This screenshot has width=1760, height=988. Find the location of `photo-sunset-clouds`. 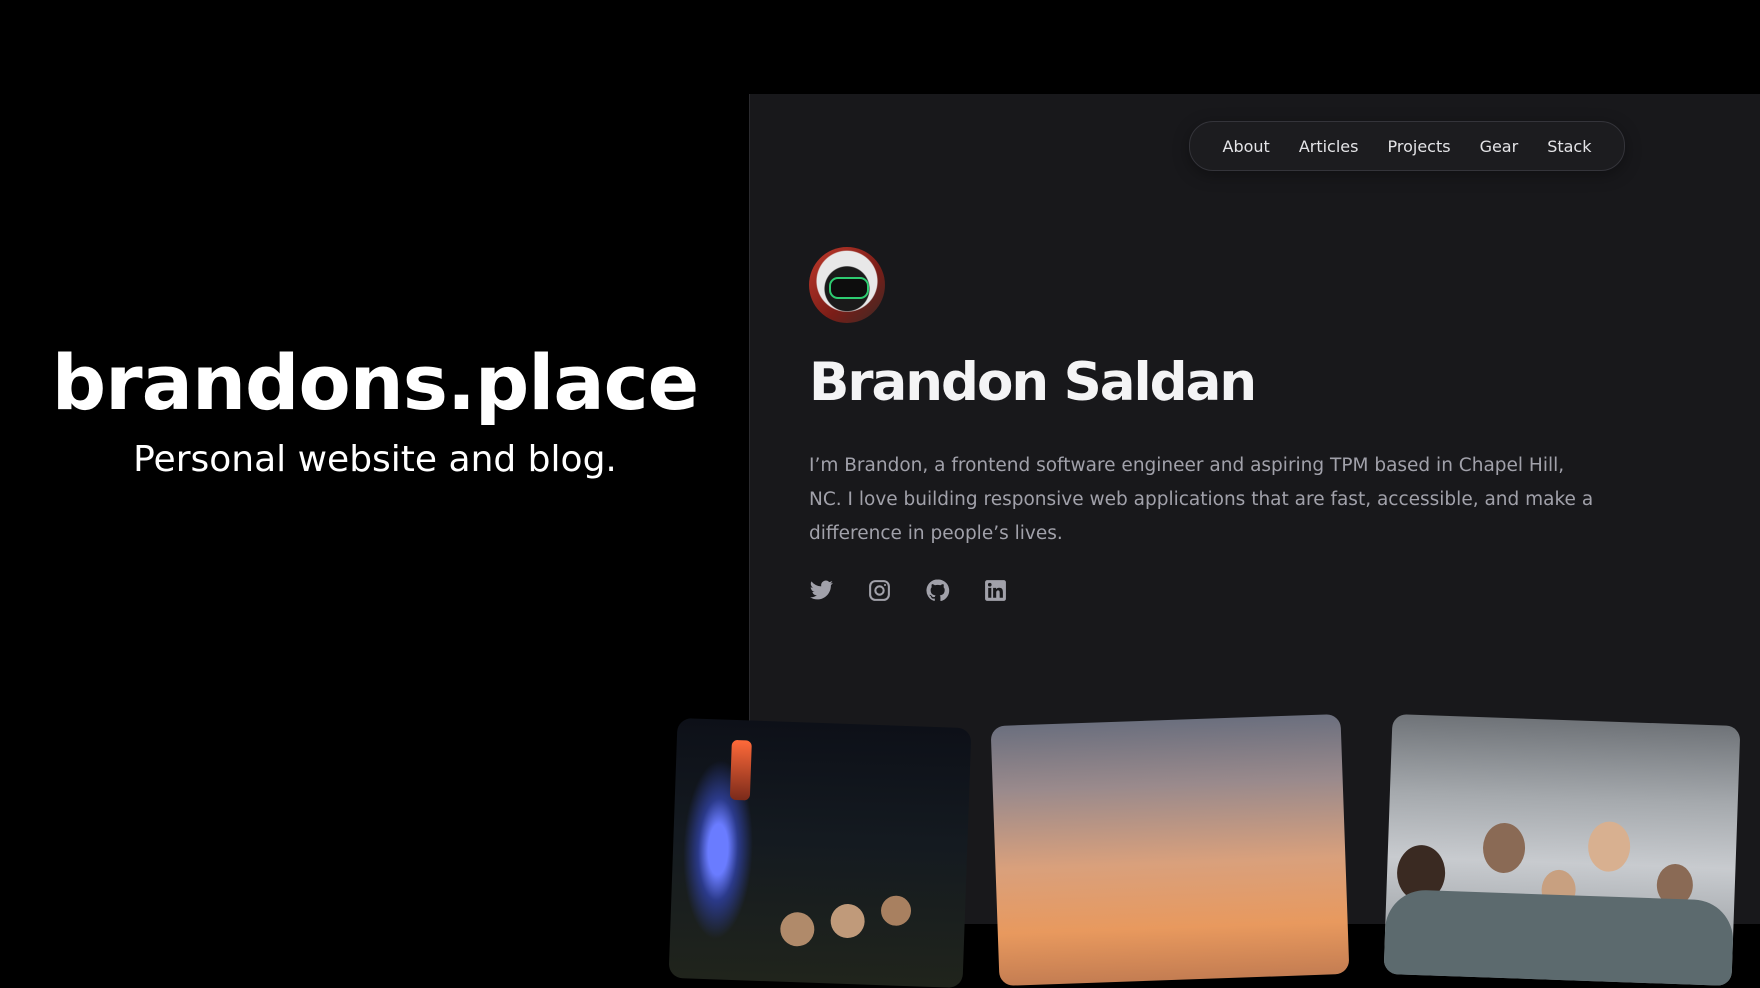

photo-sunset-clouds is located at coordinates (1170, 850).